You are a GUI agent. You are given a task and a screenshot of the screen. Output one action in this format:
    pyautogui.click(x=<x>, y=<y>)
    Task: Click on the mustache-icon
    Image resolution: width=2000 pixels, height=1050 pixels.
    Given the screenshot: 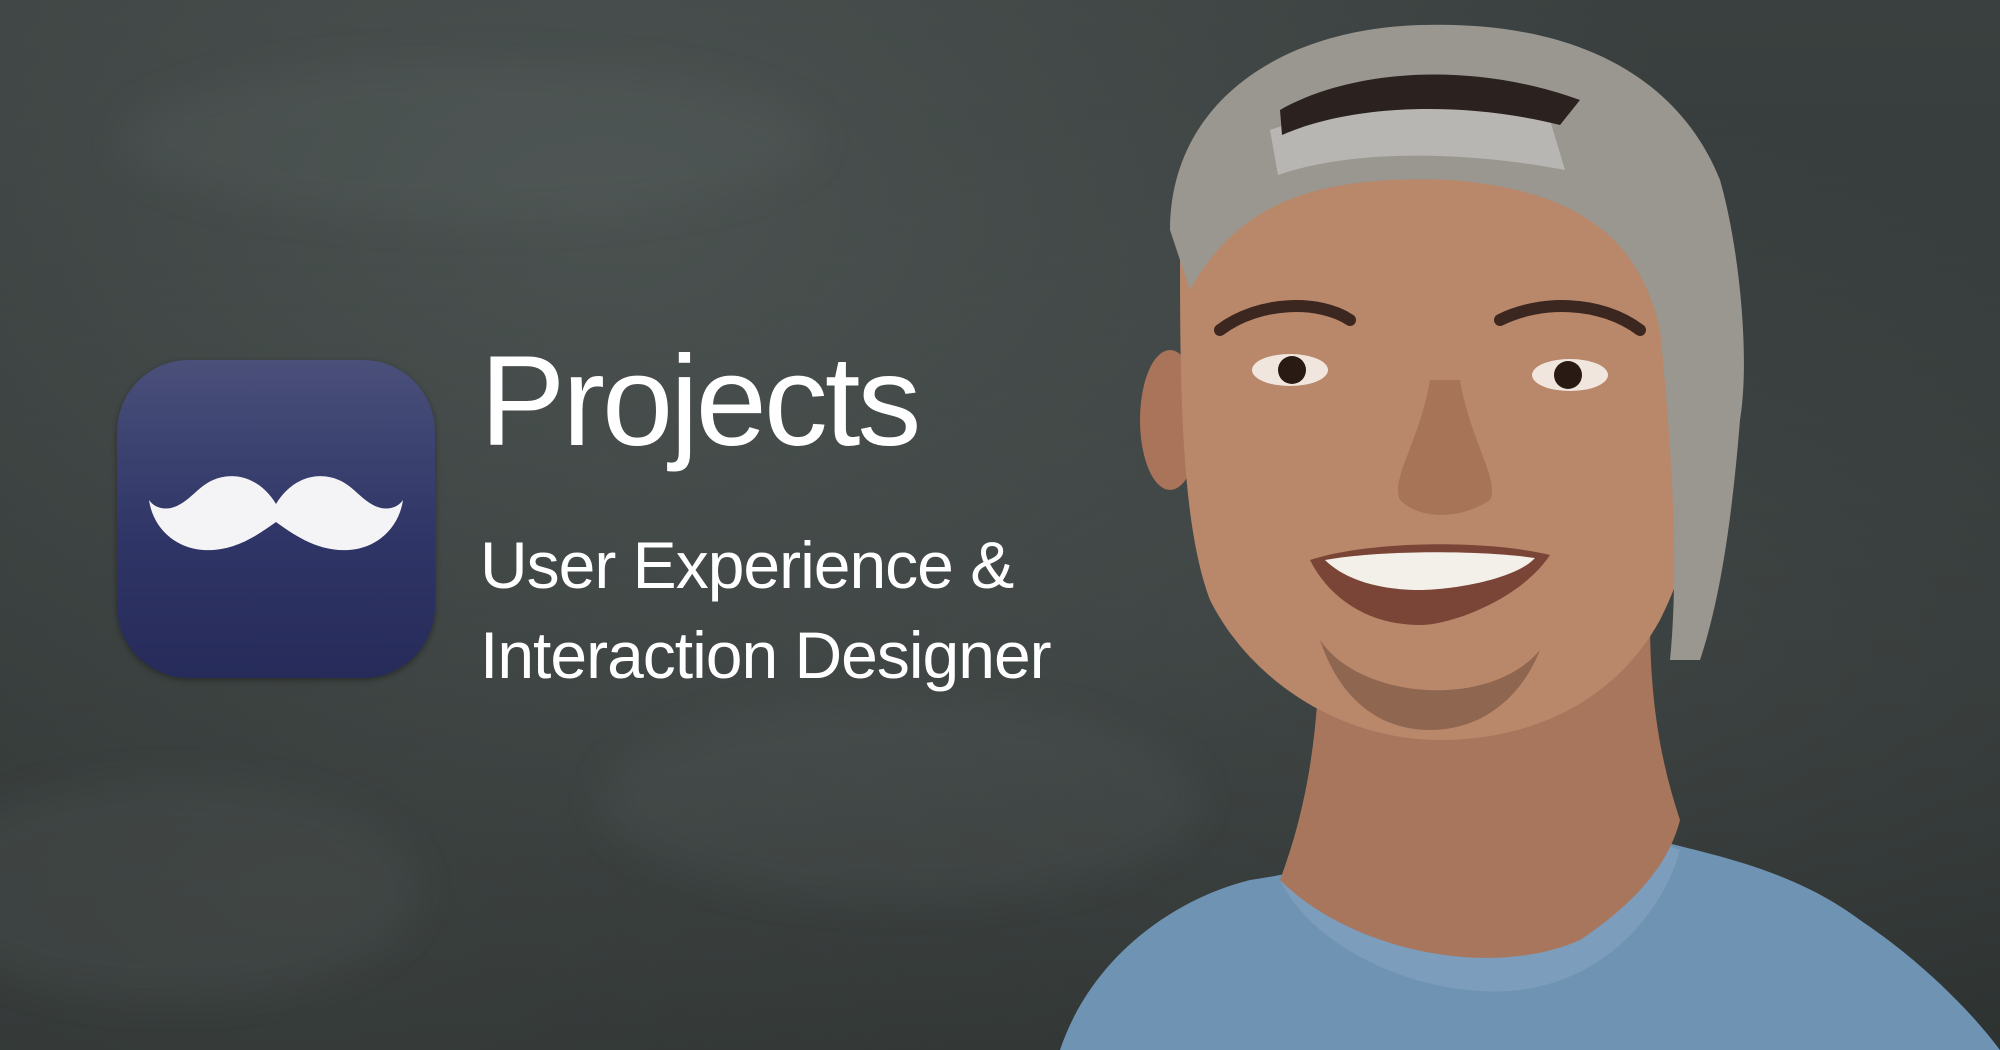 What is the action you would take?
    pyautogui.click(x=276, y=513)
    